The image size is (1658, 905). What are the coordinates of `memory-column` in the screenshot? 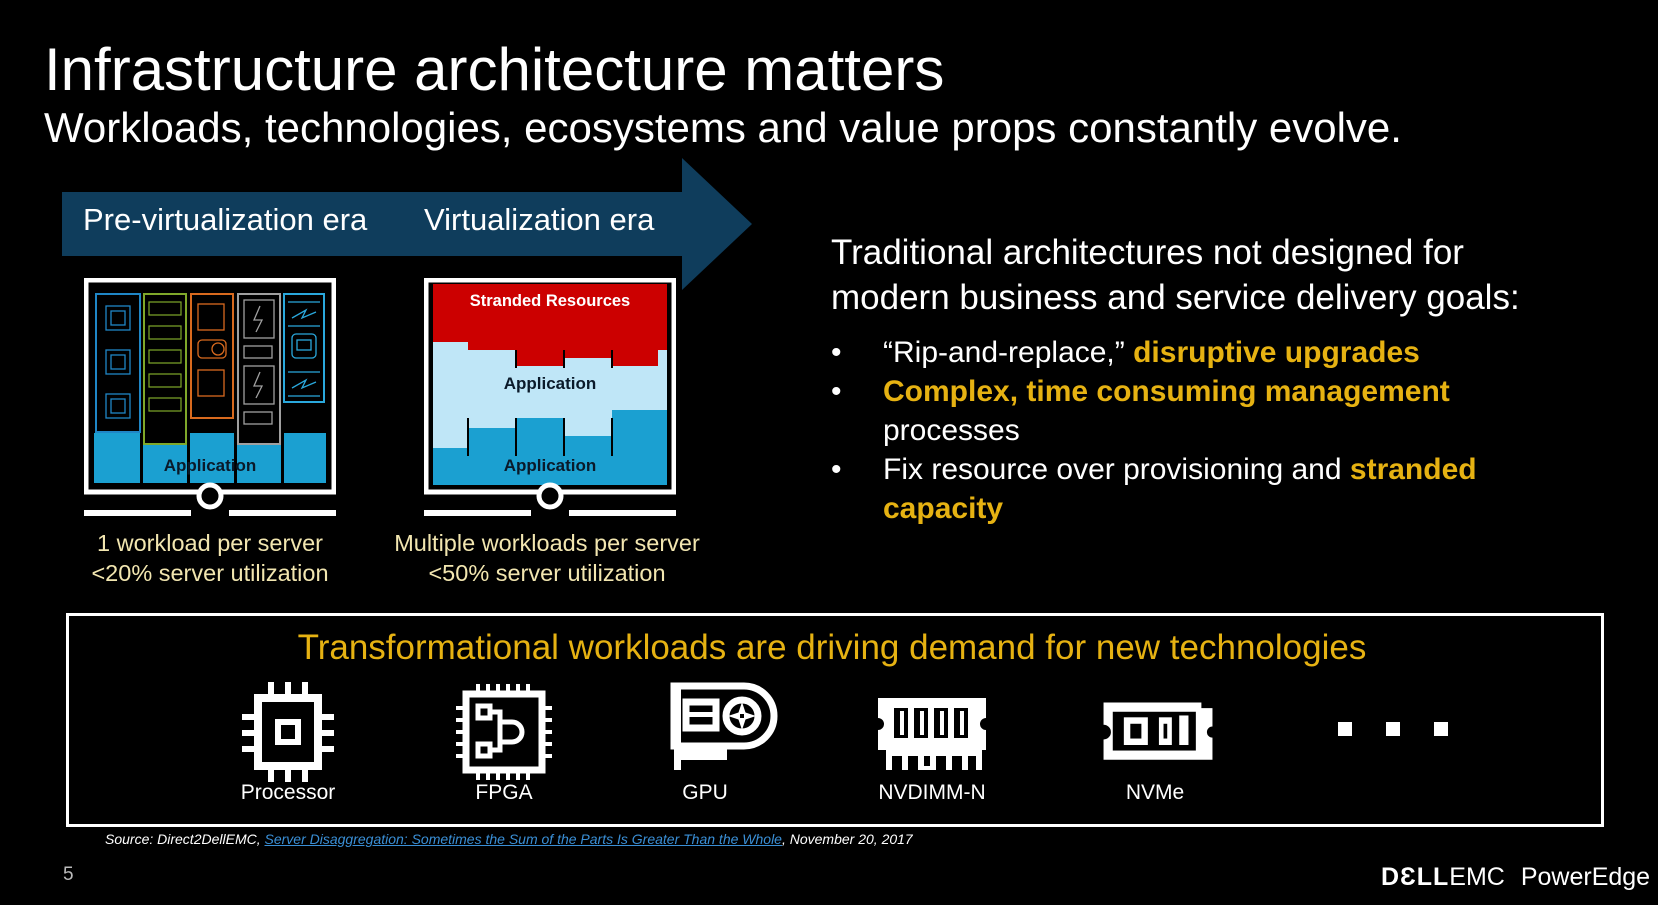 It's located at (165, 369).